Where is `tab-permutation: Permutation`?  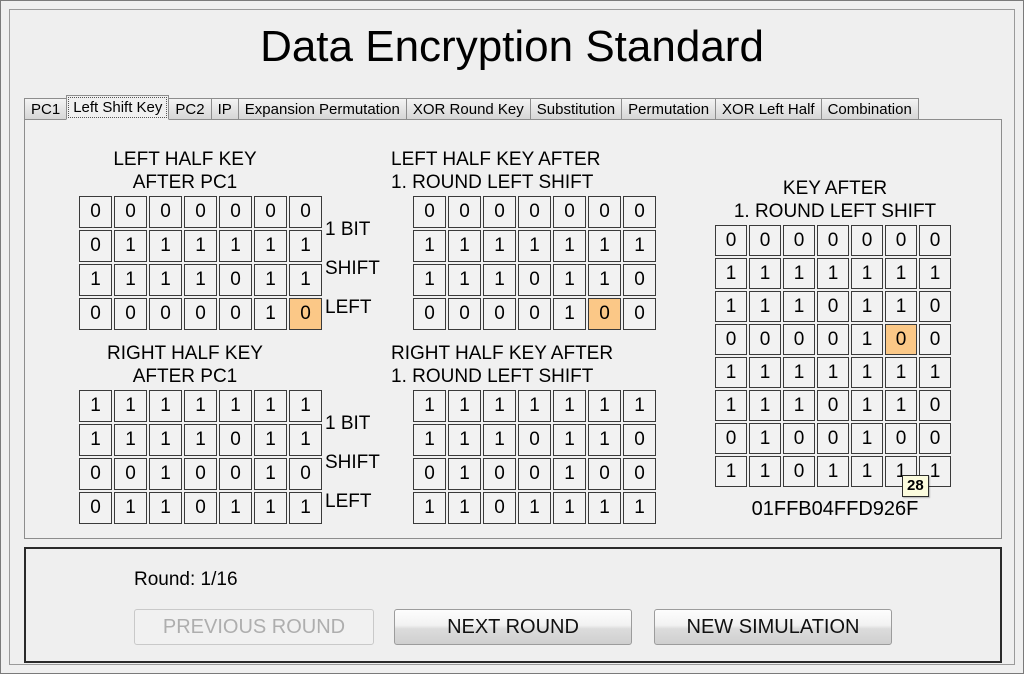 tab-permutation: Permutation is located at coordinates (669, 109).